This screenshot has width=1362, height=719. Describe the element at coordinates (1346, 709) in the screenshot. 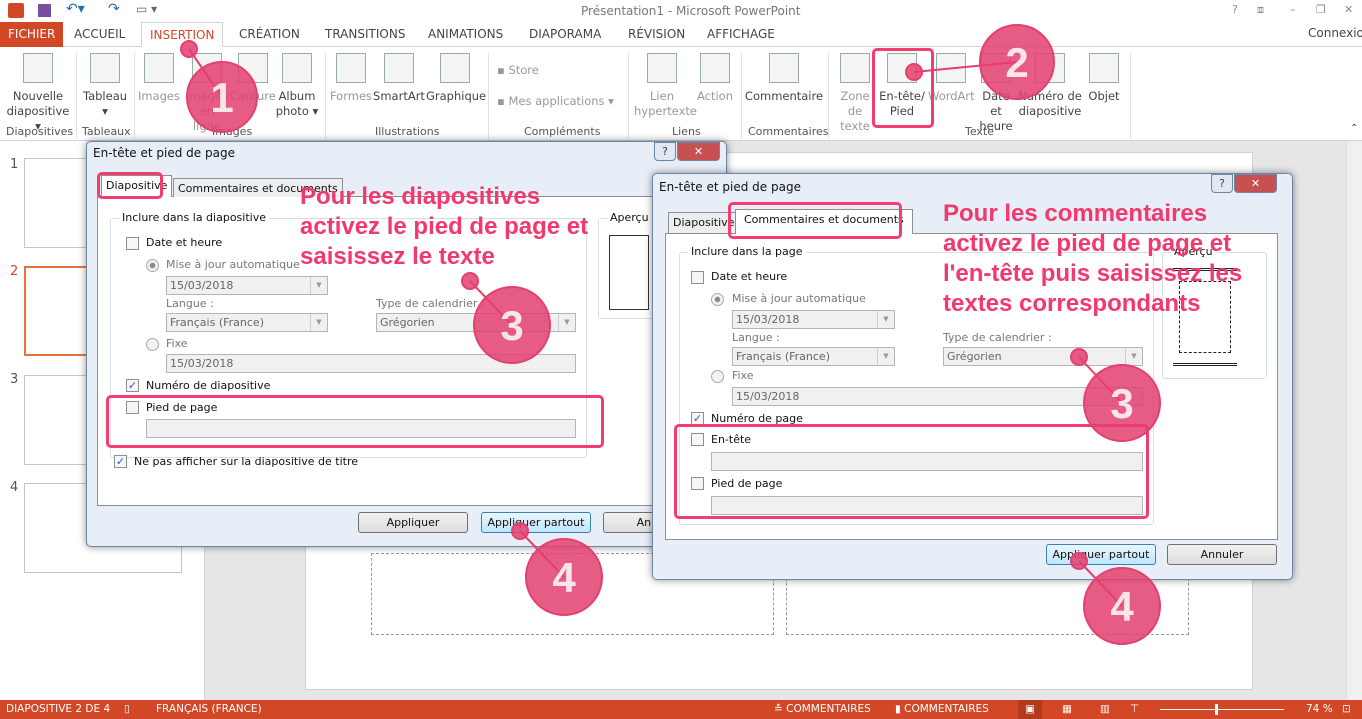

I see `fit-slide-icon: ⊡` at that location.